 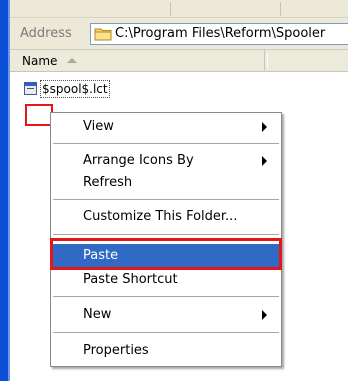 What do you see at coordinates (98, 126) in the screenshot?
I see `menu-item-label: View` at bounding box center [98, 126].